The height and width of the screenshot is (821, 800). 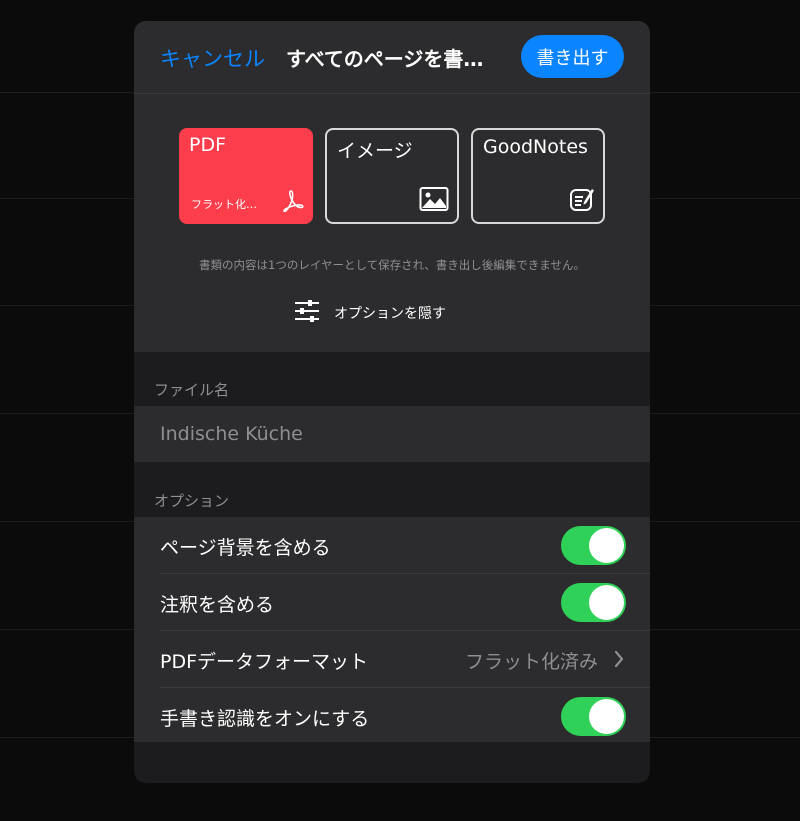 I want to click on format-pdf-label: PDF, so click(x=208, y=145).